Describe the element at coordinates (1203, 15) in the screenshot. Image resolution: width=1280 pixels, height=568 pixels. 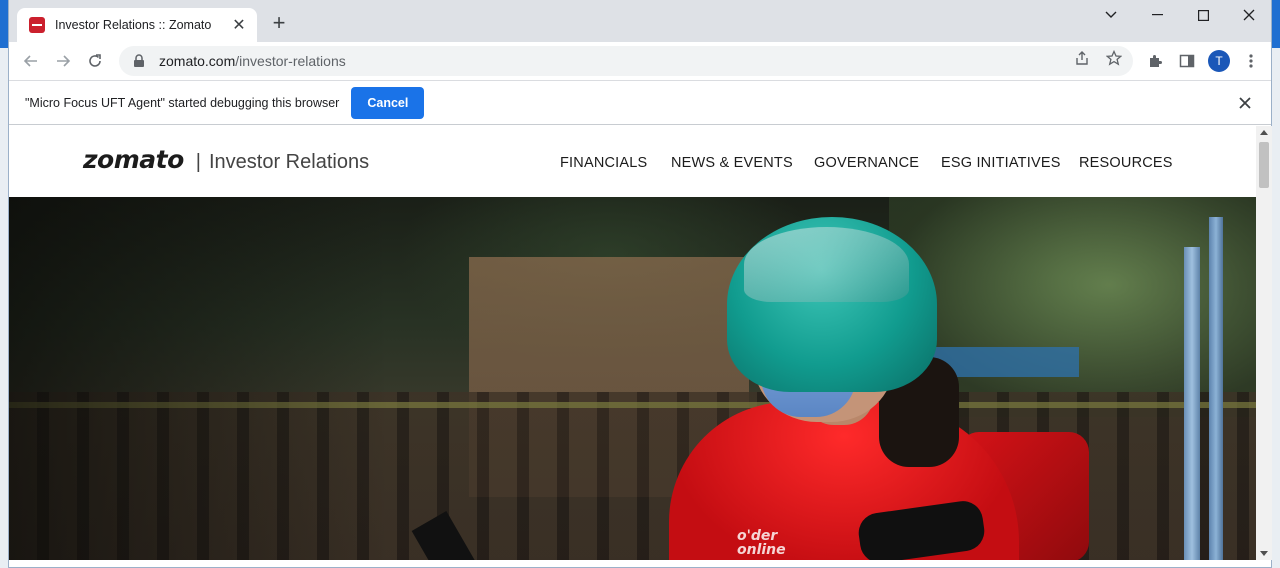
I see `maximize-icon` at that location.